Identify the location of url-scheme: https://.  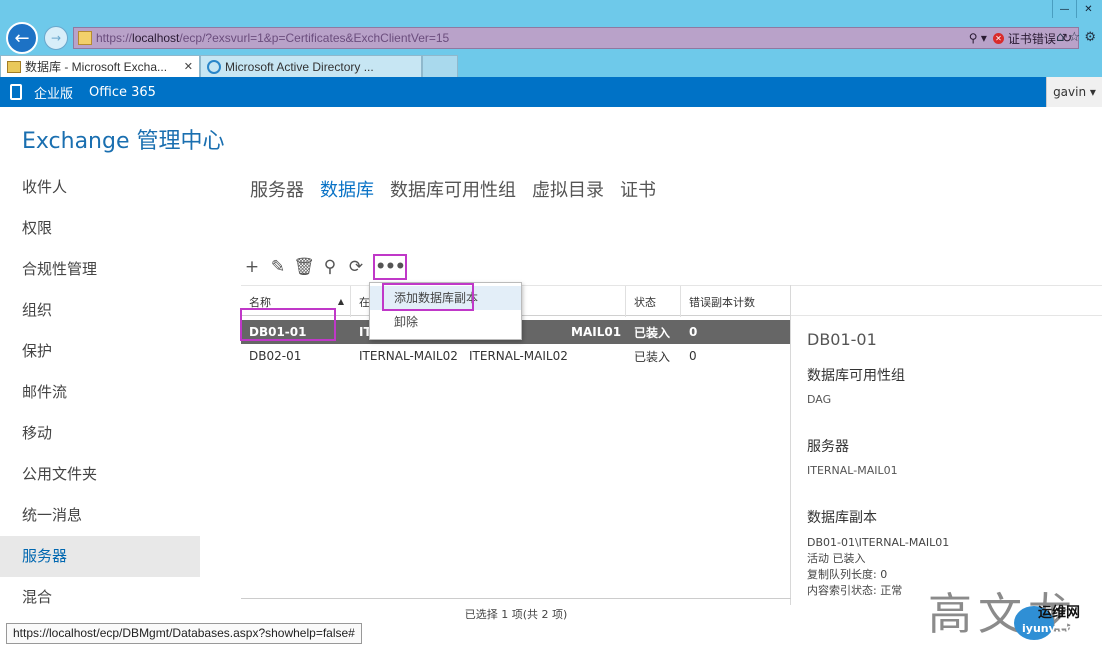
(114, 38).